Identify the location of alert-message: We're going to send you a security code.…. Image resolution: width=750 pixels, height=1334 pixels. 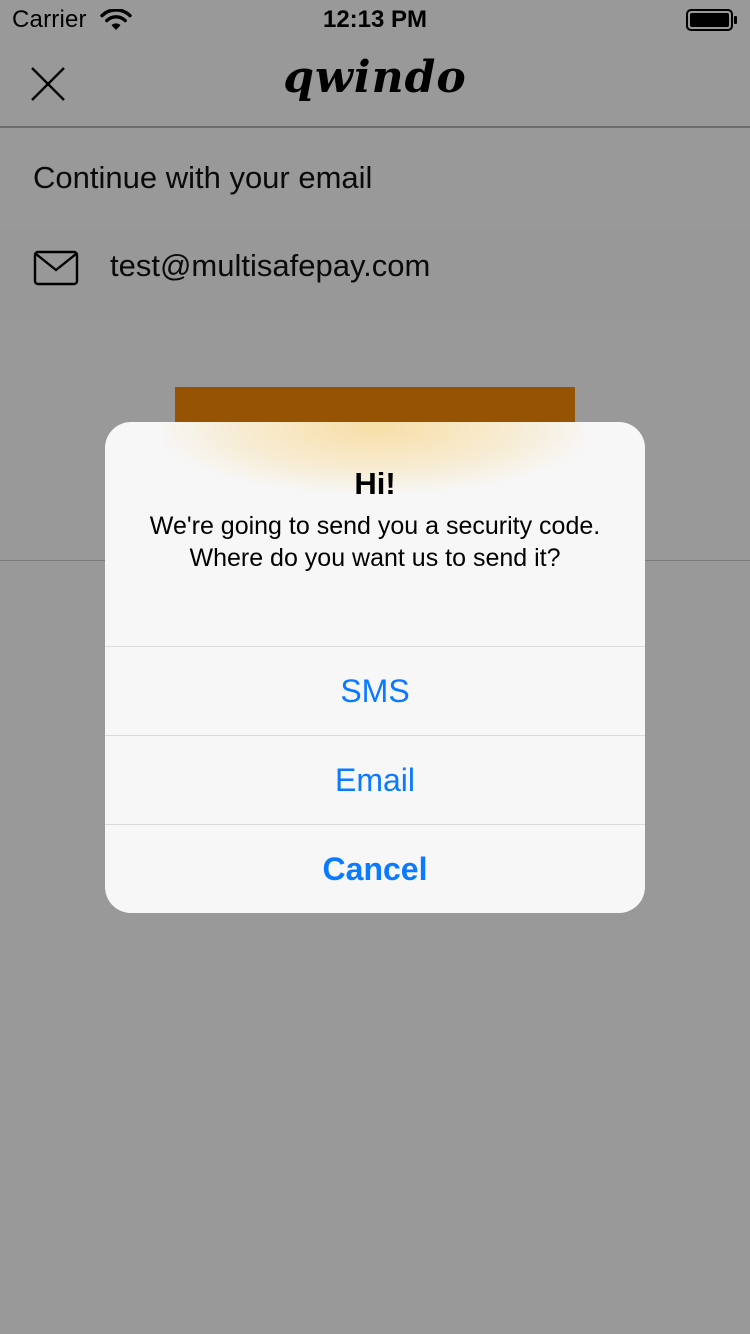
(375, 542).